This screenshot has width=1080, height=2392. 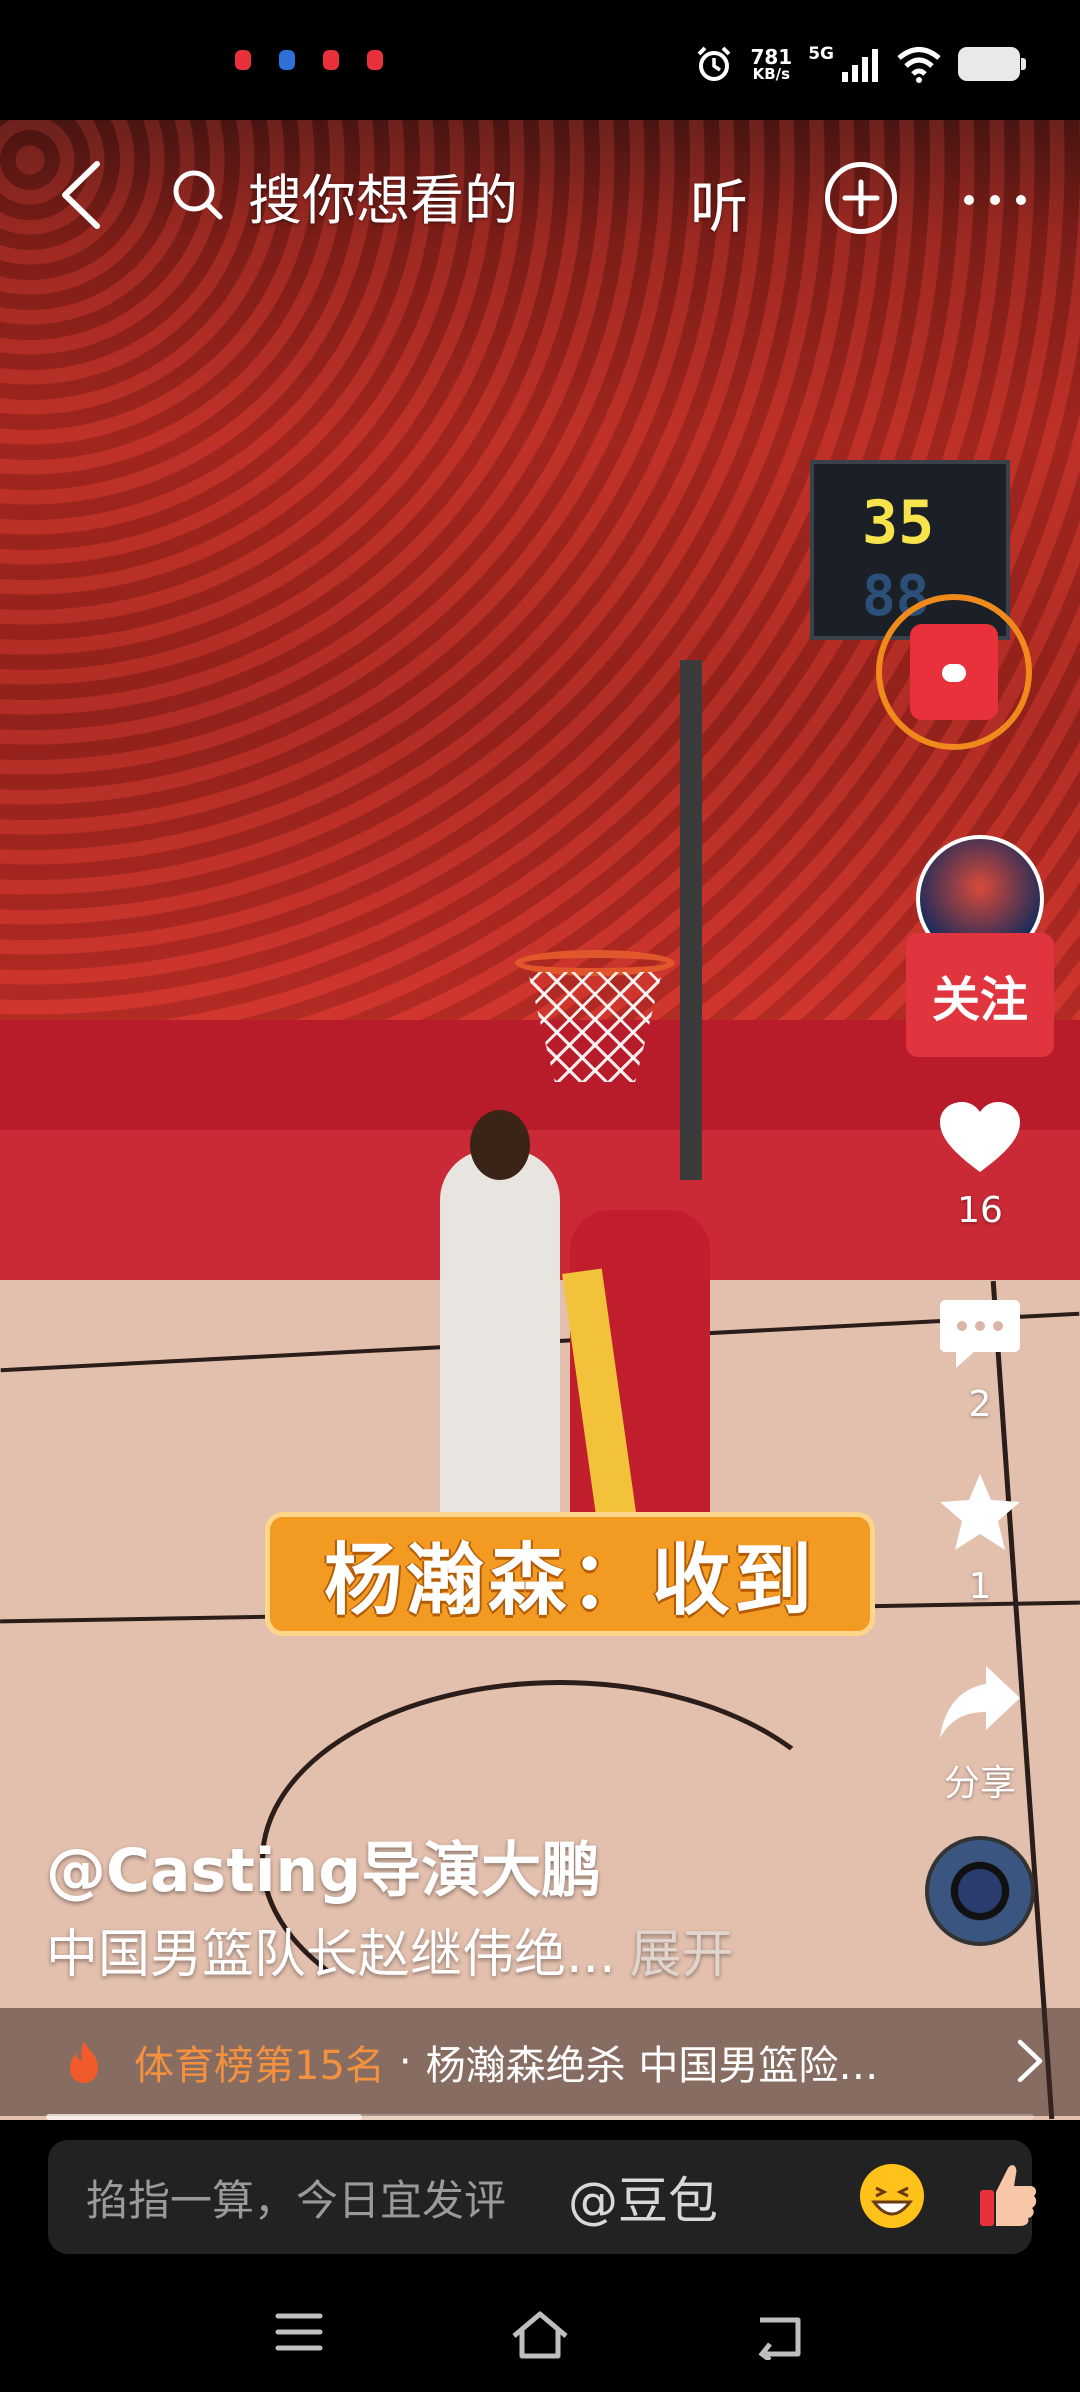 What do you see at coordinates (682, 1955) in the screenshot?
I see `expand-button: 展开` at bounding box center [682, 1955].